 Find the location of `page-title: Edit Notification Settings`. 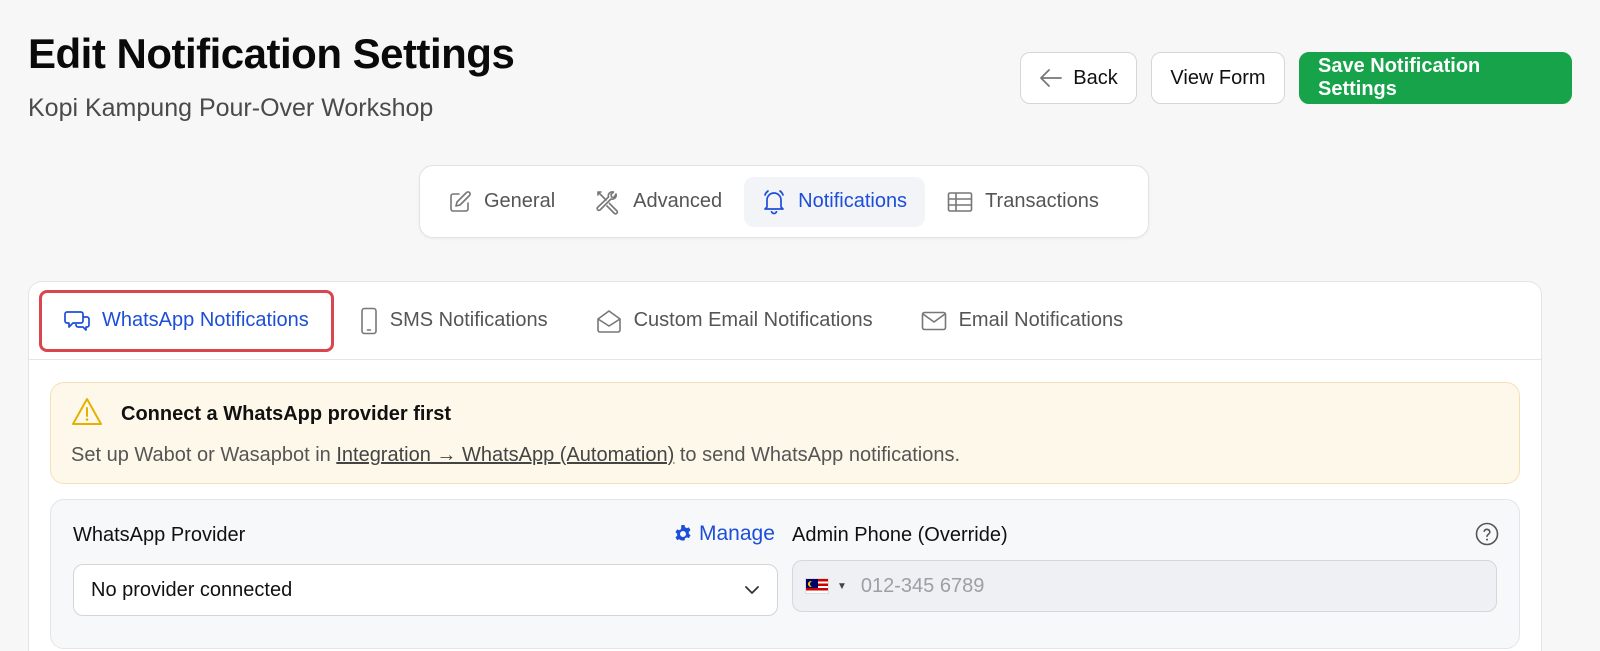

page-title: Edit Notification Settings is located at coordinates (271, 53).